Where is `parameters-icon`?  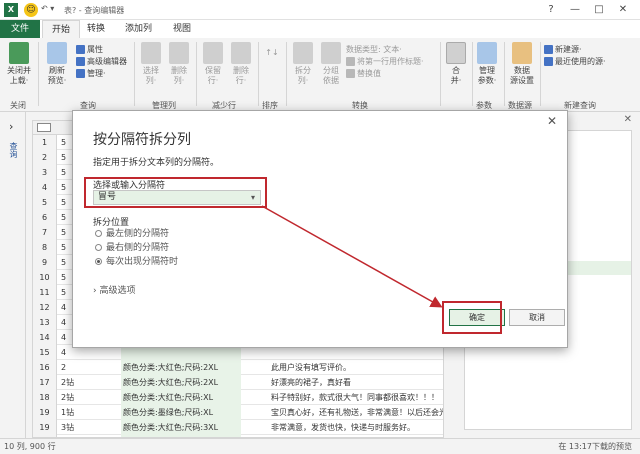
parameters-icon is located at coordinates (487, 53).